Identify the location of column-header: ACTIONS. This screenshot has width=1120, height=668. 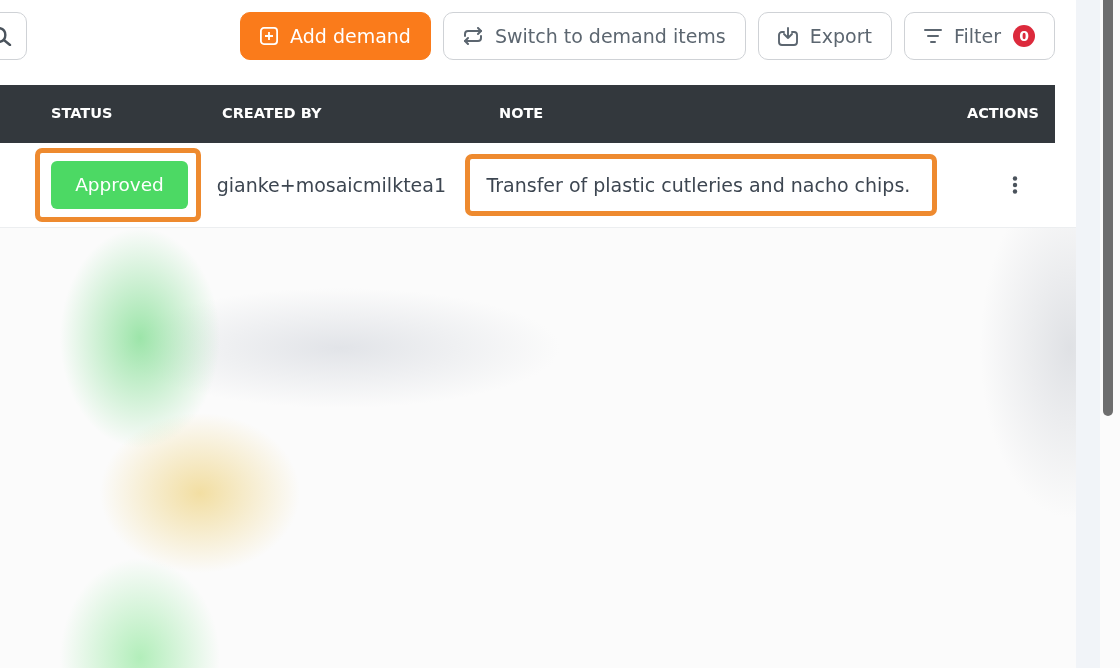
(1002, 114).